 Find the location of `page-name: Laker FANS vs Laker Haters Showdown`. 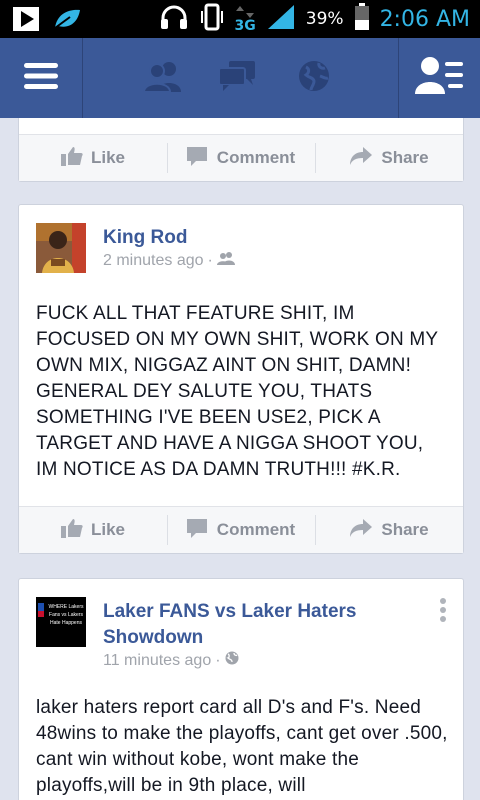

page-name: Laker FANS vs Laker Haters Showdown is located at coordinates (263, 625).